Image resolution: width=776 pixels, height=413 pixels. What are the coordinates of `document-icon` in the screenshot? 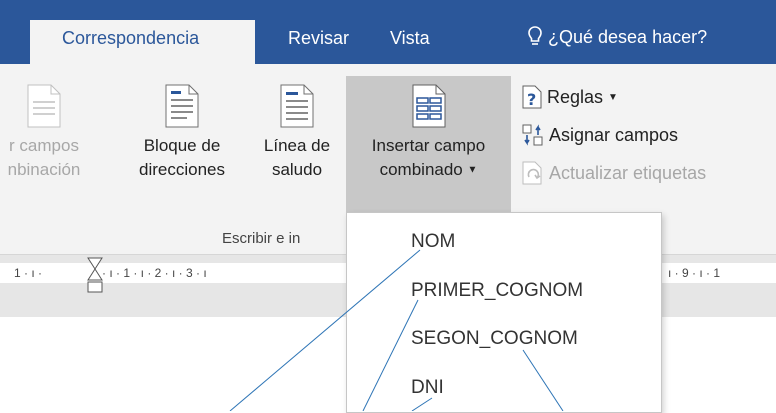 It's located at (44, 106).